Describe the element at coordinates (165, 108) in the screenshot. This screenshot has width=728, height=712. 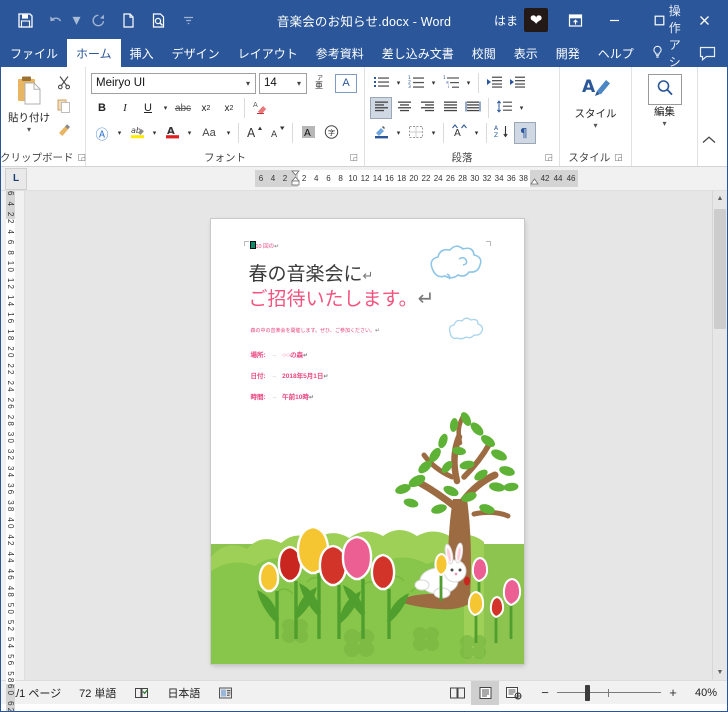
I see `underline-chevron-down-icon: ▾` at that location.